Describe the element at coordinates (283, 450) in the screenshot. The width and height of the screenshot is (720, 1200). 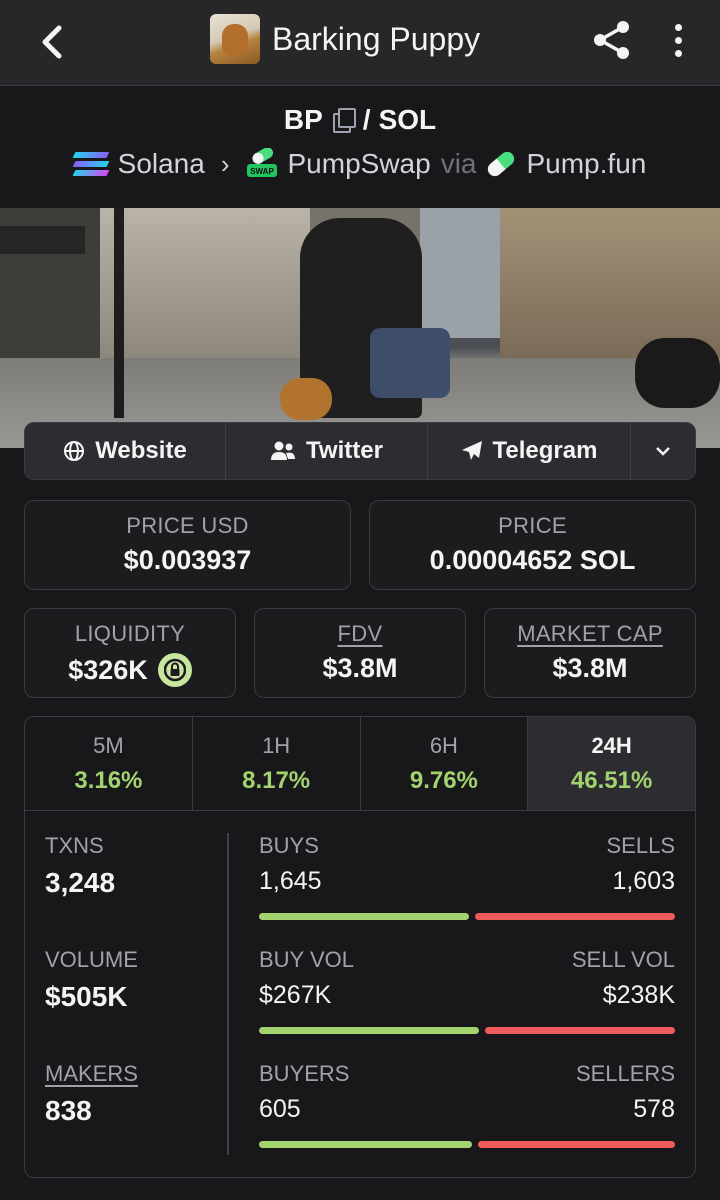
I see `users-icon` at that location.